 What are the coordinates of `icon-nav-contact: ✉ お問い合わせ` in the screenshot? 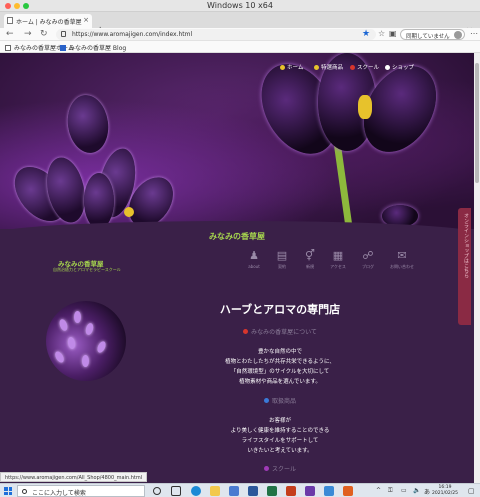 It's located at (402, 260).